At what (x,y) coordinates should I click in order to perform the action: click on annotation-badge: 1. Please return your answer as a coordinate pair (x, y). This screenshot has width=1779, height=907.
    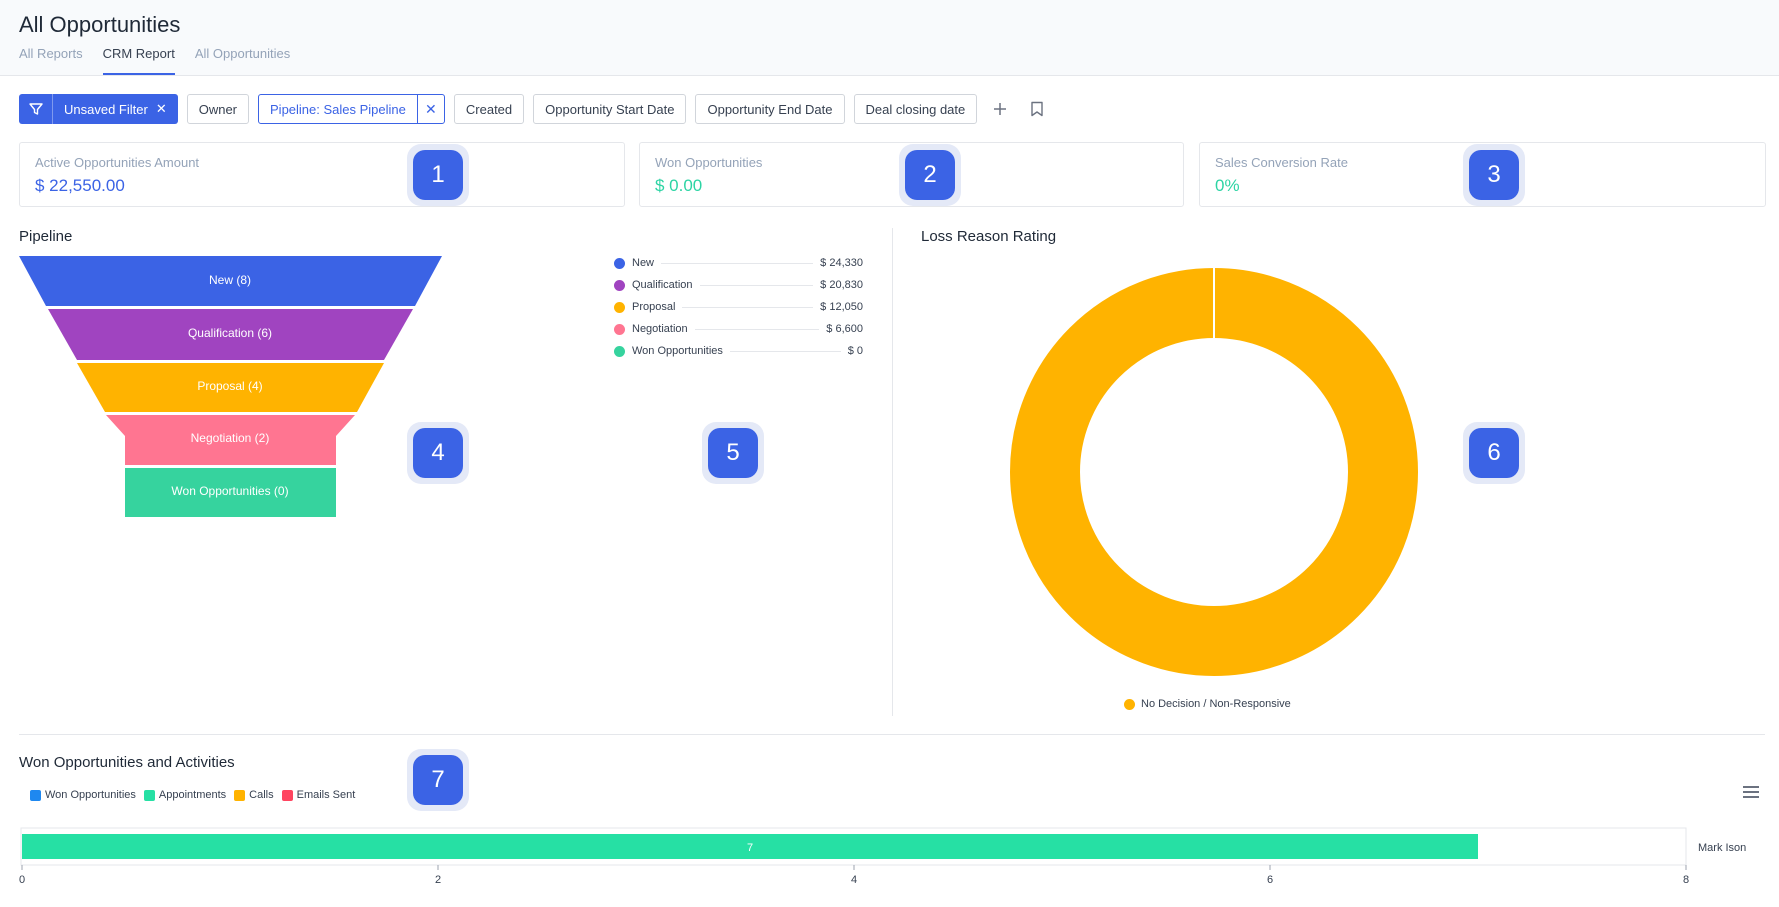
    Looking at the image, I should click on (438, 175).